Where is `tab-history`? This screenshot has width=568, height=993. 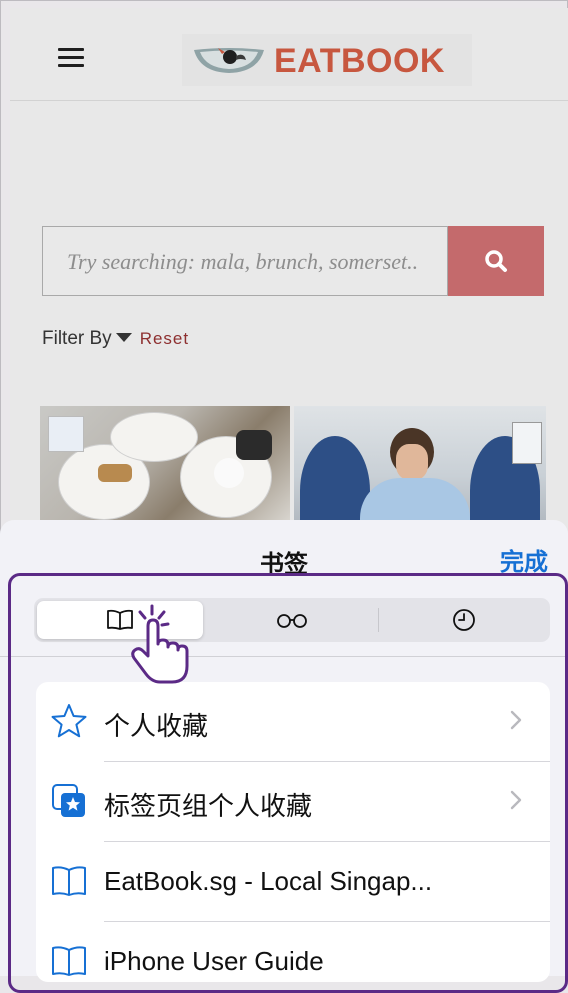 tab-history is located at coordinates (464, 620).